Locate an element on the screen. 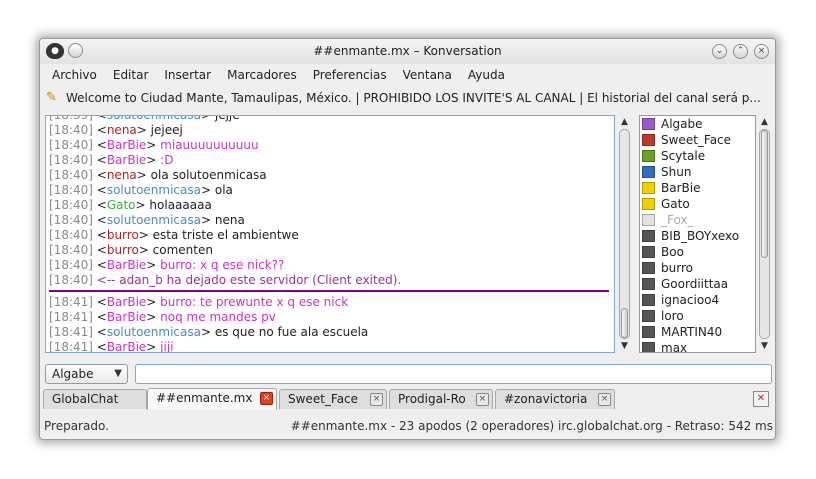 This screenshot has width=816, height=479. nick-list-item: loro is located at coordinates (697, 316).